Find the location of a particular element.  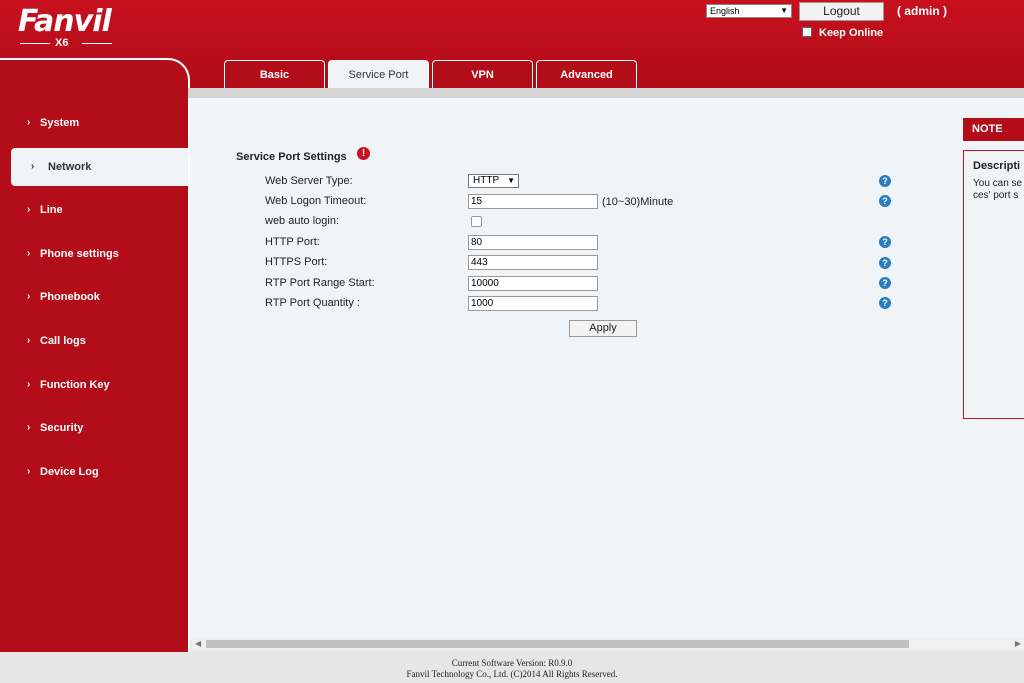

sidebar-item-label: Security is located at coordinates (62, 428).